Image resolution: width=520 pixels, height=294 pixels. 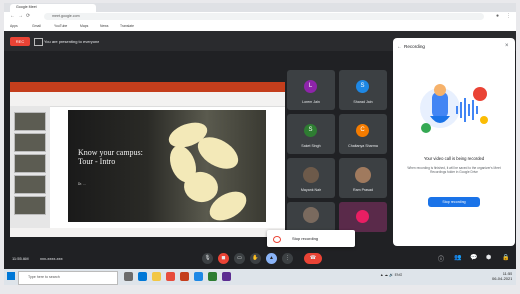 What do you see at coordinates (363, 146) in the screenshot?
I see `participant-name: Chaitanya Sharma` at bounding box center [363, 146].